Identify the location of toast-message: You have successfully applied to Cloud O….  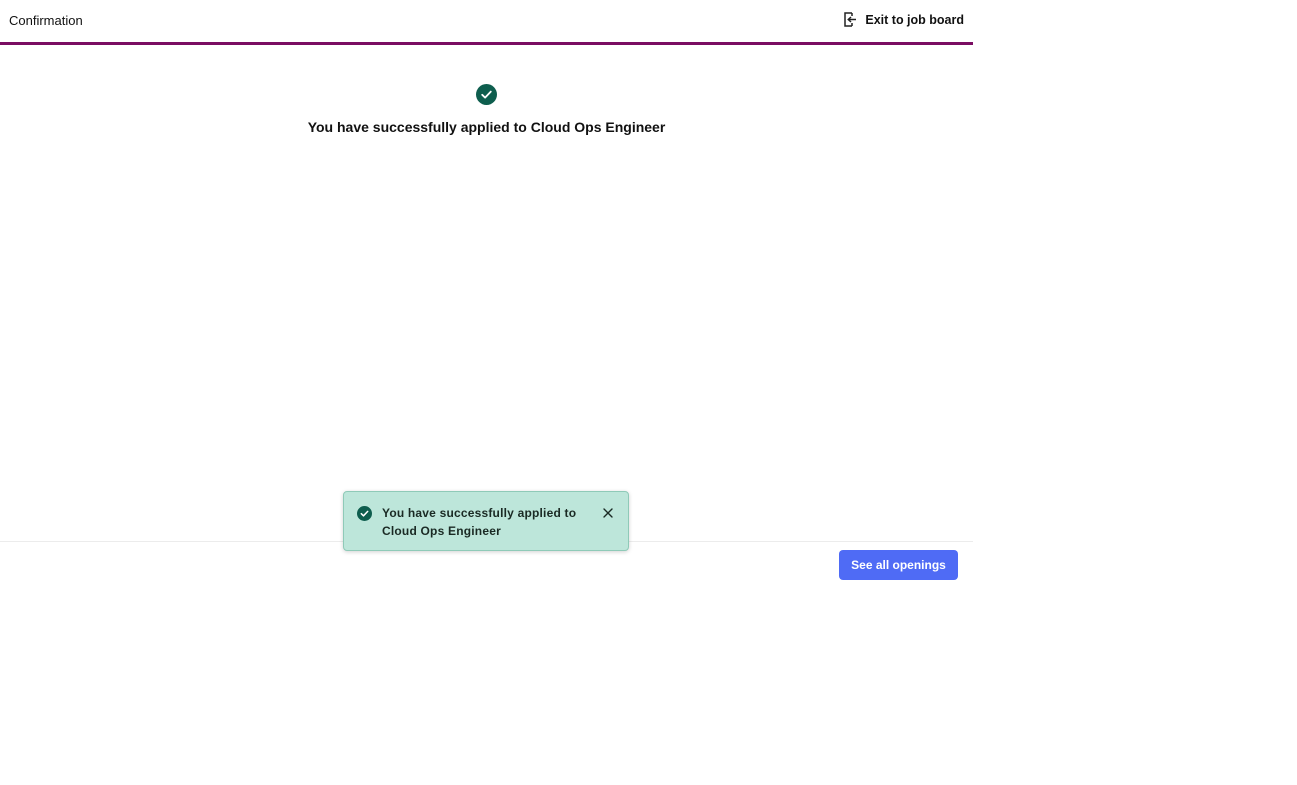
(479, 522).